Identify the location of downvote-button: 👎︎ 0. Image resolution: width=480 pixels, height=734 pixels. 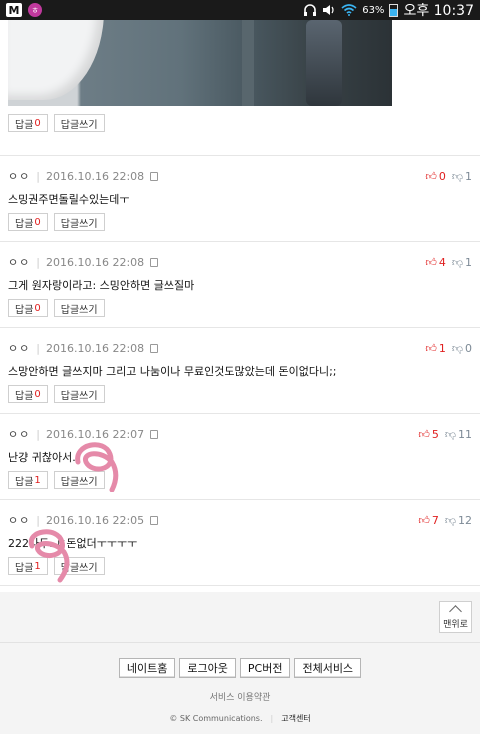
(462, 348).